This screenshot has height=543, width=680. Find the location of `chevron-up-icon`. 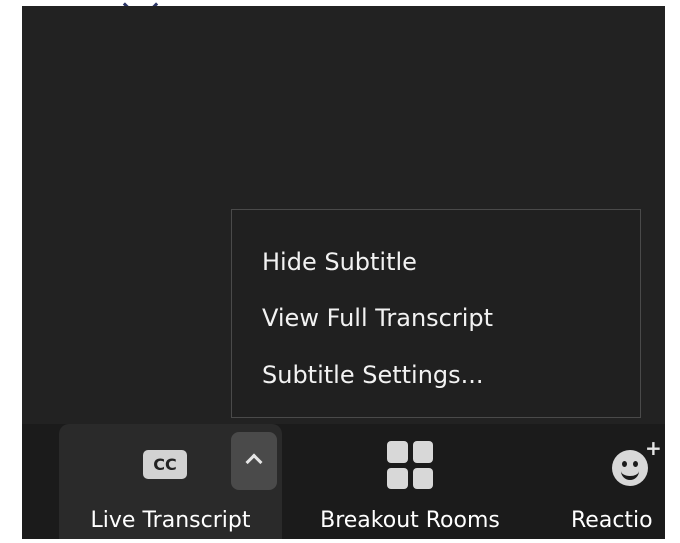

chevron-up-icon is located at coordinates (254, 462).